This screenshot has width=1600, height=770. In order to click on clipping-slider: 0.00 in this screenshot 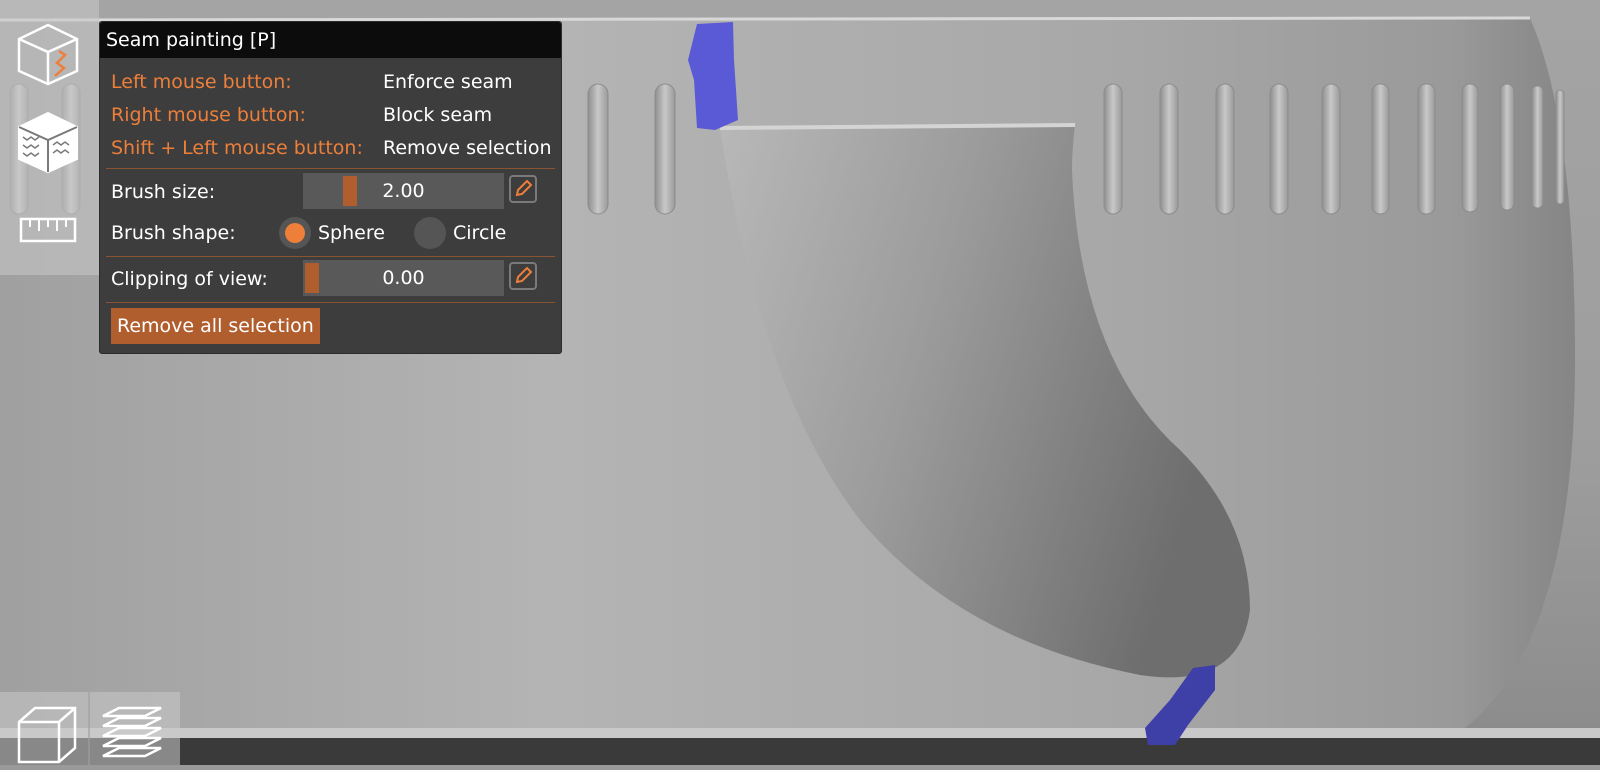, I will do `click(403, 278)`.